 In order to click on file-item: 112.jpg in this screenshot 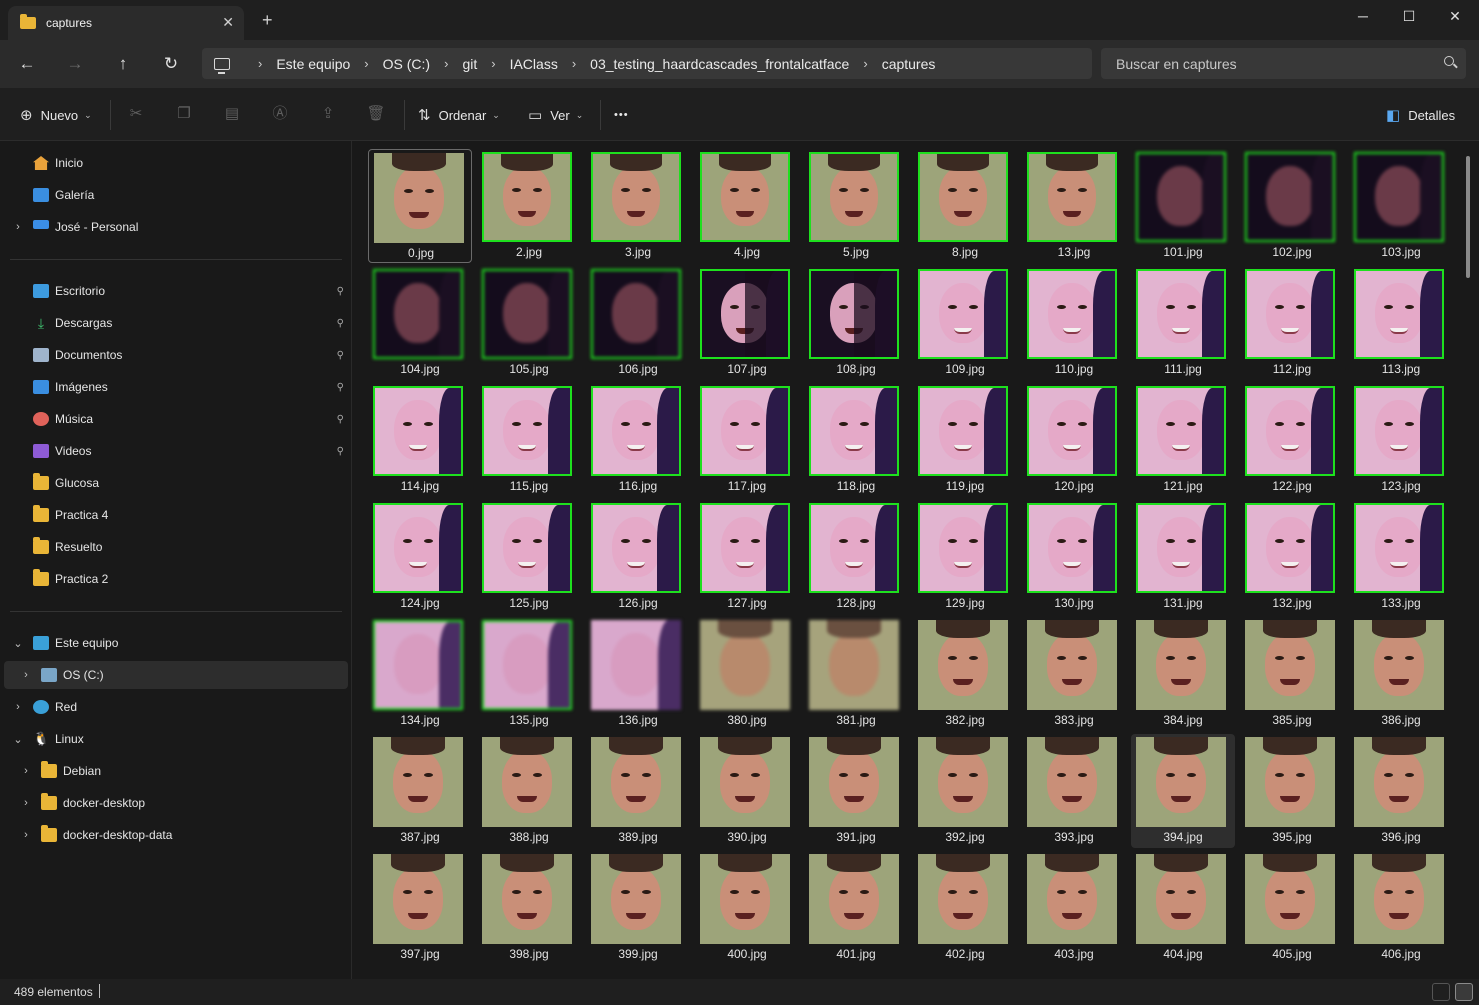, I will do `click(1292, 323)`.